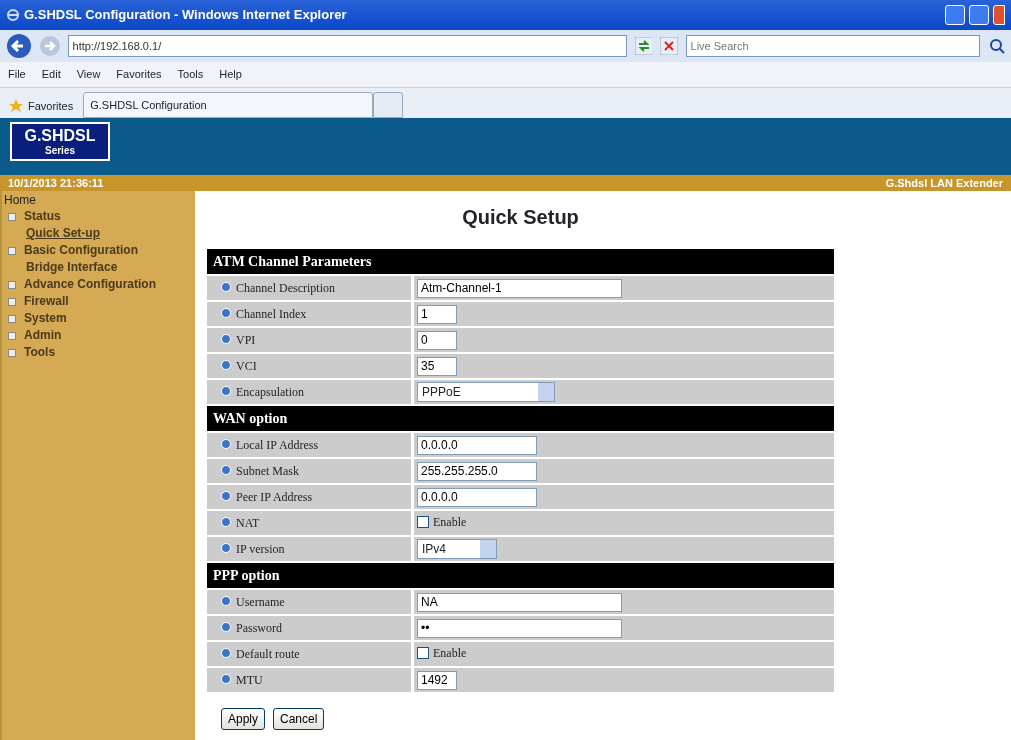 Image resolution: width=1011 pixels, height=740 pixels. What do you see at coordinates (248, 523) in the screenshot?
I see `field-label: NAT` at bounding box center [248, 523].